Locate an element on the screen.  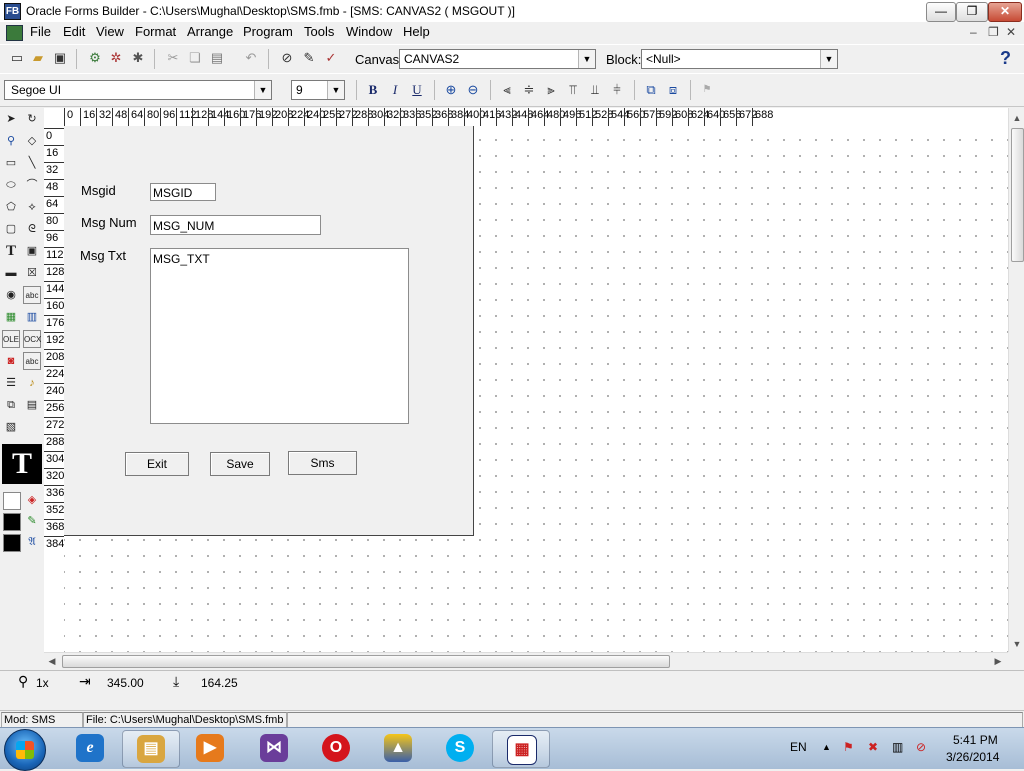
scroll-right-icon: ▶ is located at coordinates (998, 661).